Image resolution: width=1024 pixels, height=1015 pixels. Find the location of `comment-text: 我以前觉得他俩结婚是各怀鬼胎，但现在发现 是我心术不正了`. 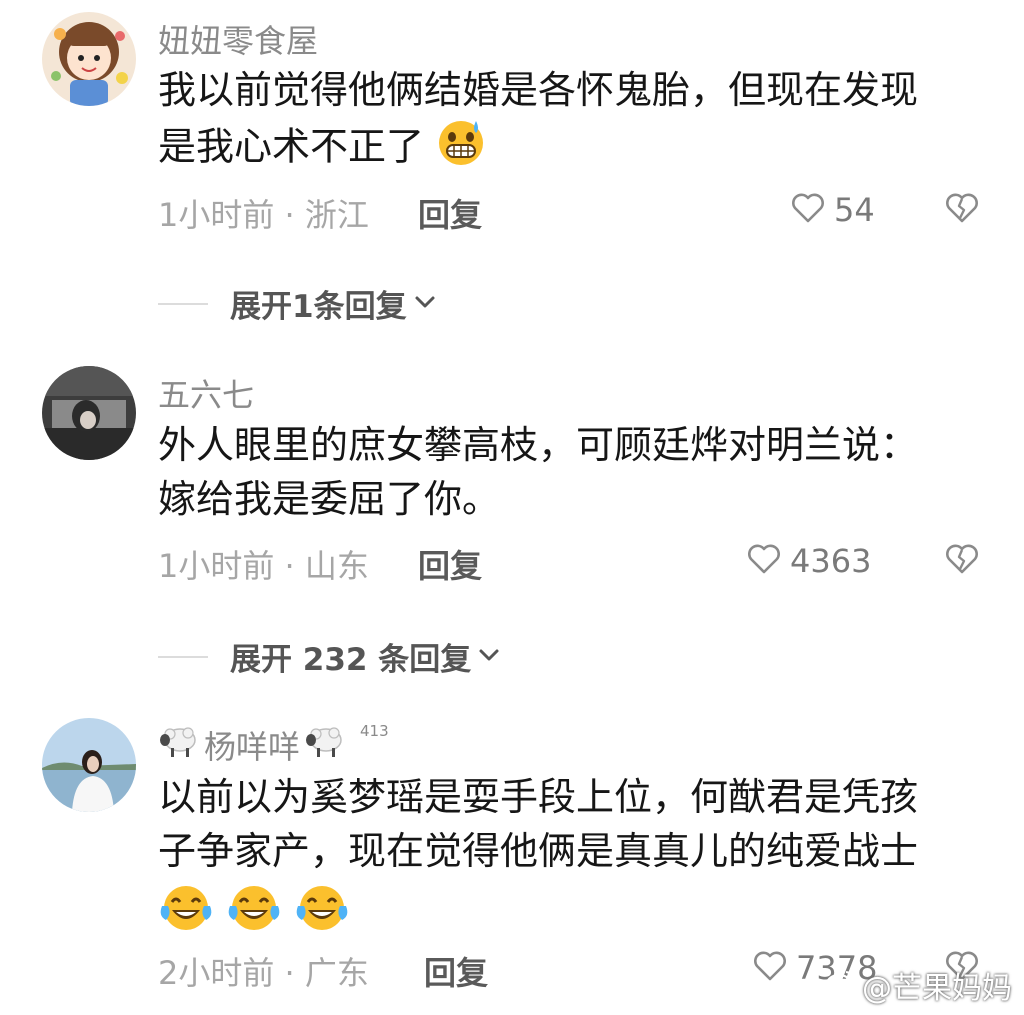

comment-text: 我以前觉得他俩结婚是各怀鬼胎，但现在发现 是我心术不正了 is located at coordinates (558, 122).